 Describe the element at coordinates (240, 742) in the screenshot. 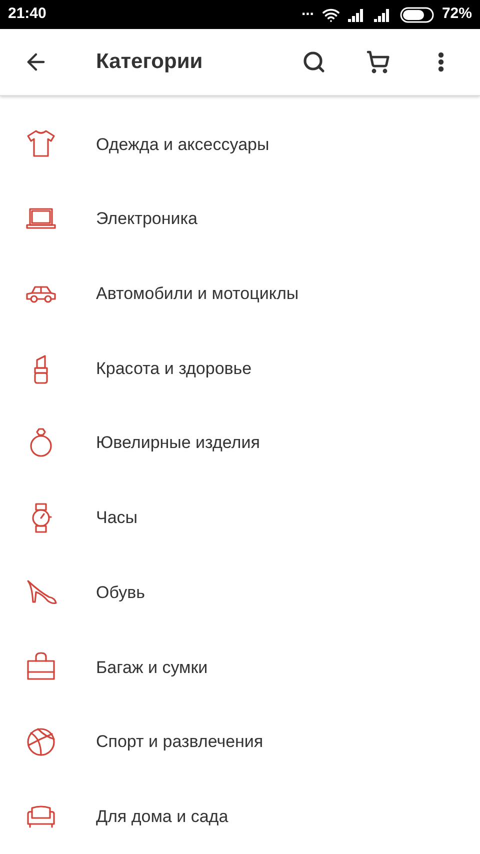

I see `category-item: Спорт и развлечения` at that location.